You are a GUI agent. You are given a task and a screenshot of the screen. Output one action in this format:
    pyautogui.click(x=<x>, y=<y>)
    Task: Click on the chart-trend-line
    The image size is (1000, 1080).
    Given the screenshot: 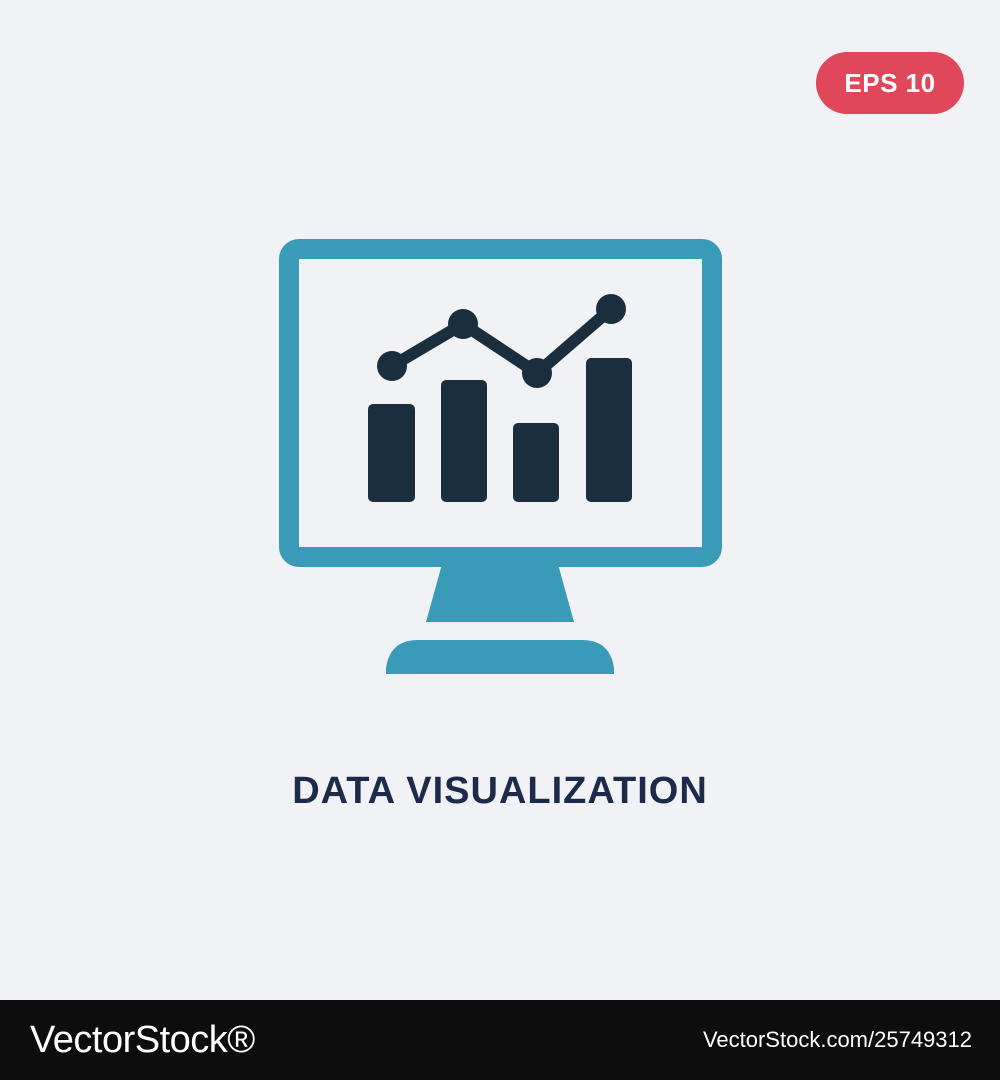 What is the action you would take?
    pyautogui.click(x=501, y=341)
    